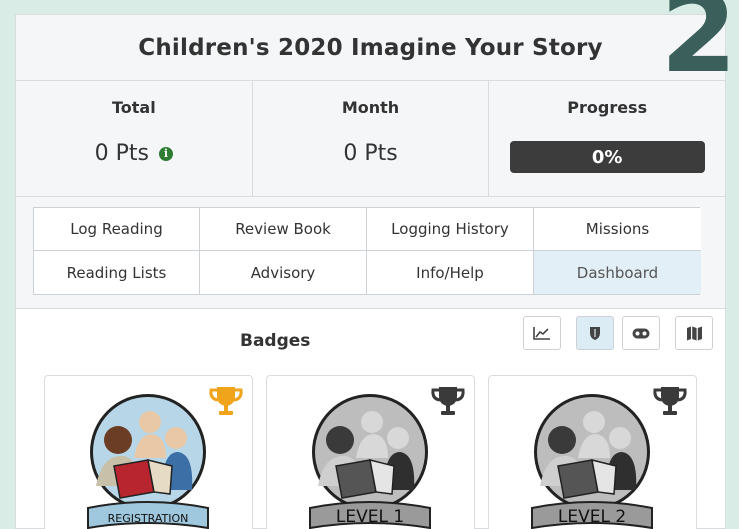 This screenshot has width=739, height=529. I want to click on nav-missions-tab: Missions, so click(617, 229).